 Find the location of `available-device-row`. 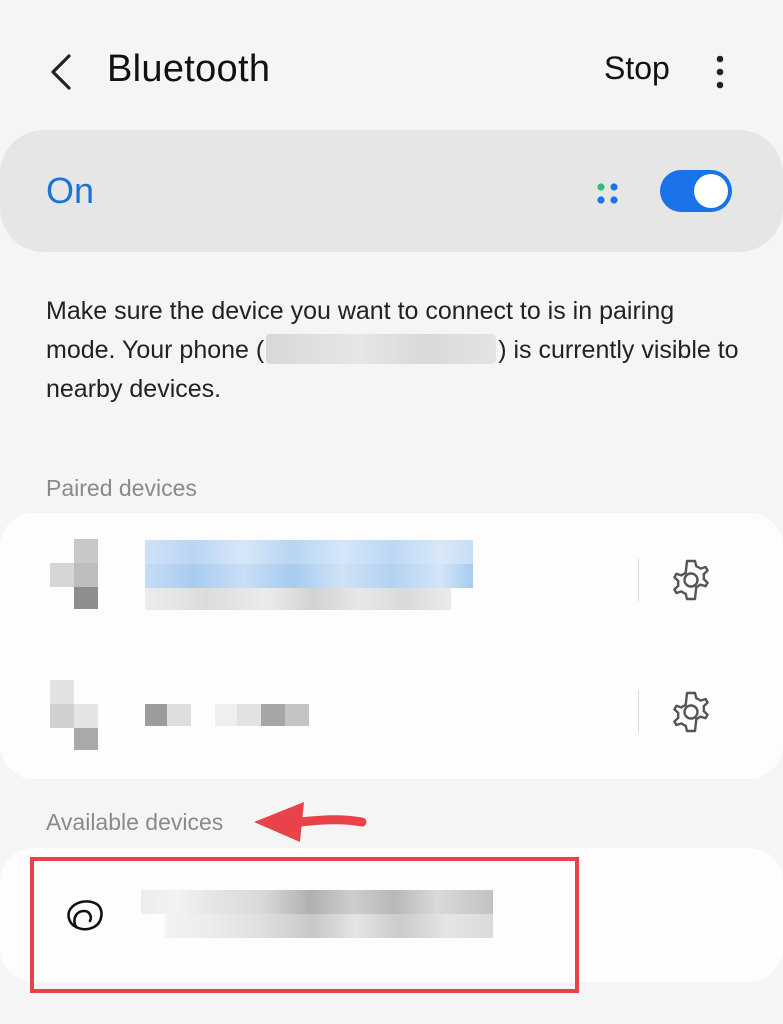

available-device-row is located at coordinates (391, 915).